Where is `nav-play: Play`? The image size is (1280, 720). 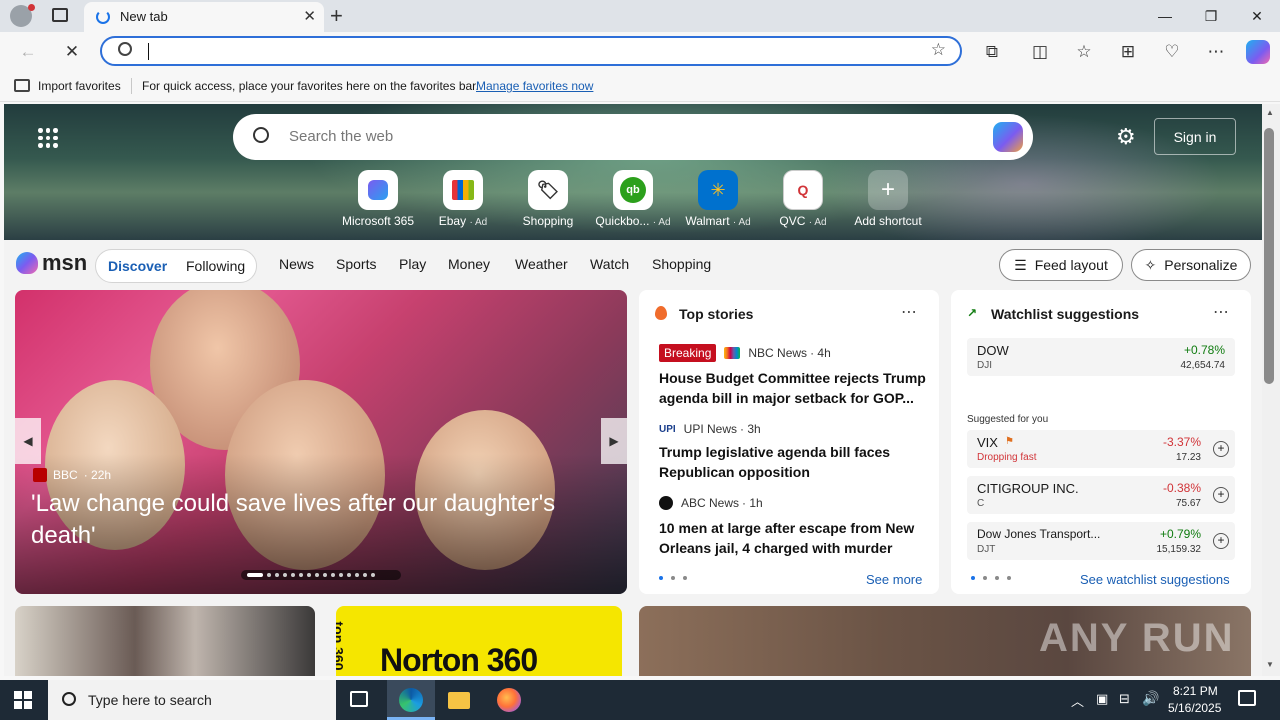
nav-play: Play is located at coordinates (412, 264).